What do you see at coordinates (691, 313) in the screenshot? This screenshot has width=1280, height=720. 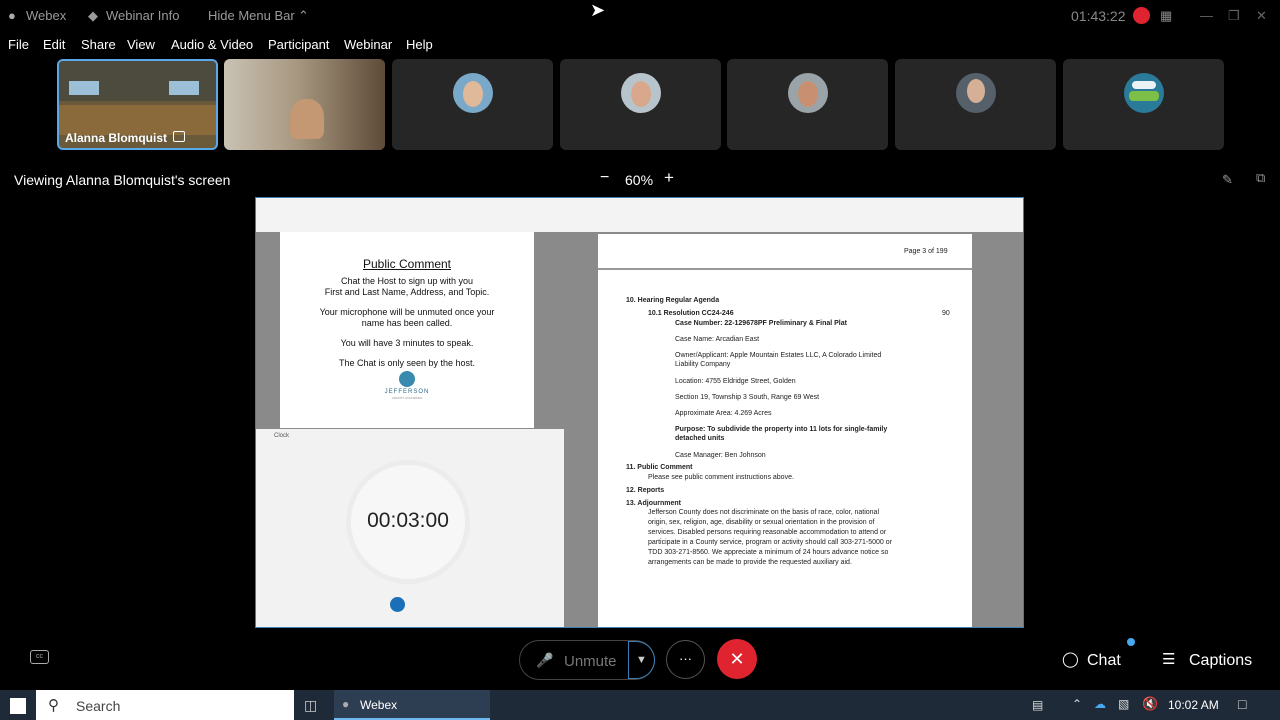 I see `agenda-line: 10.1 Resolution CC24-246` at bounding box center [691, 313].